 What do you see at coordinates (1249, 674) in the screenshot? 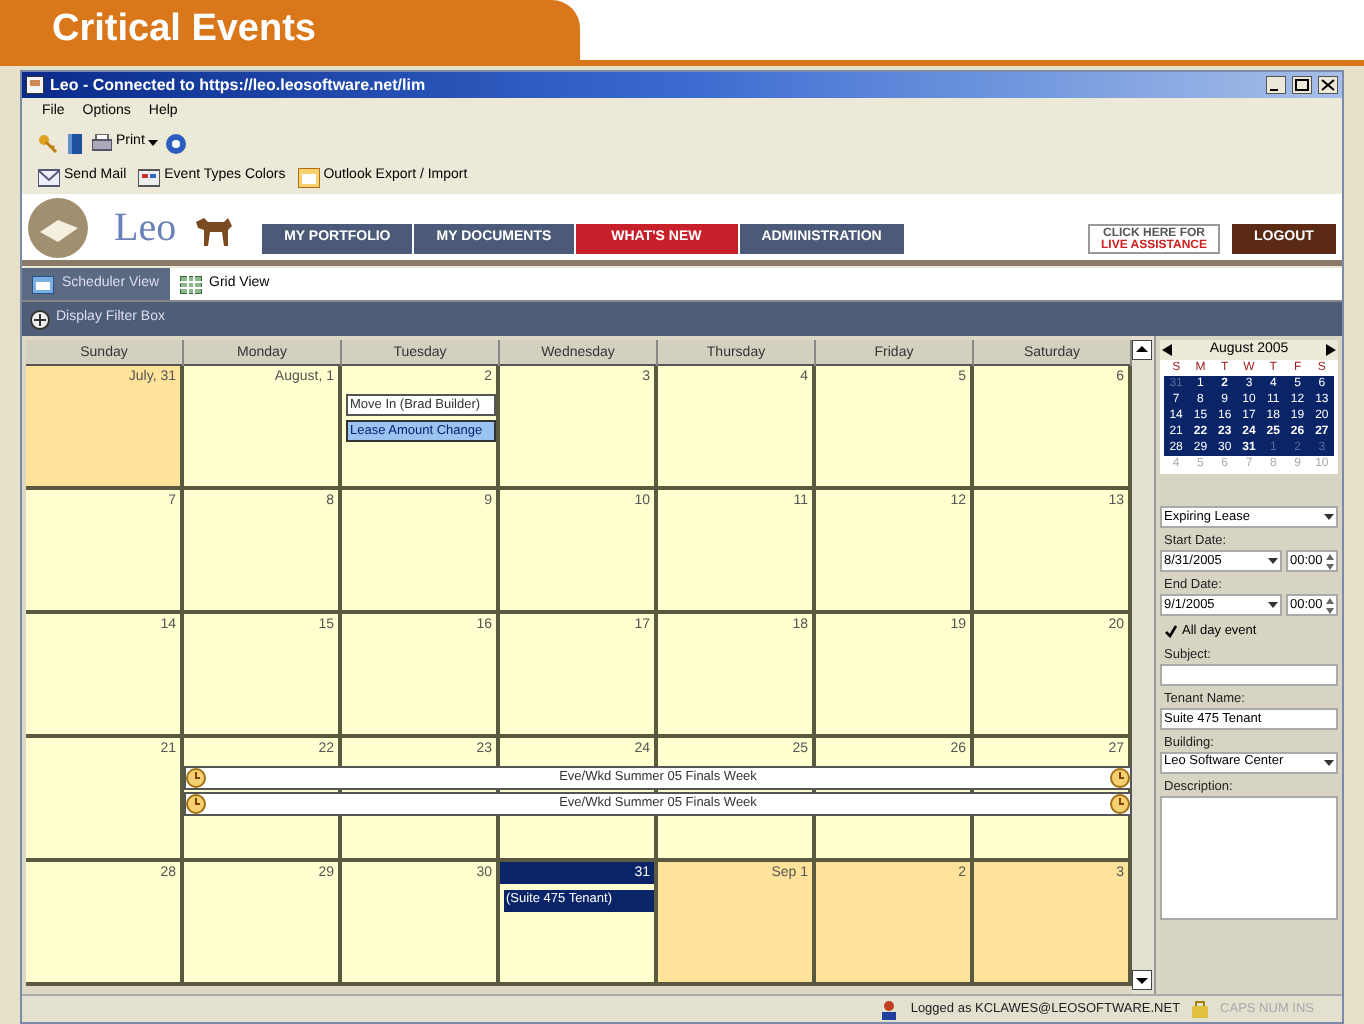
I see `subject-field` at bounding box center [1249, 674].